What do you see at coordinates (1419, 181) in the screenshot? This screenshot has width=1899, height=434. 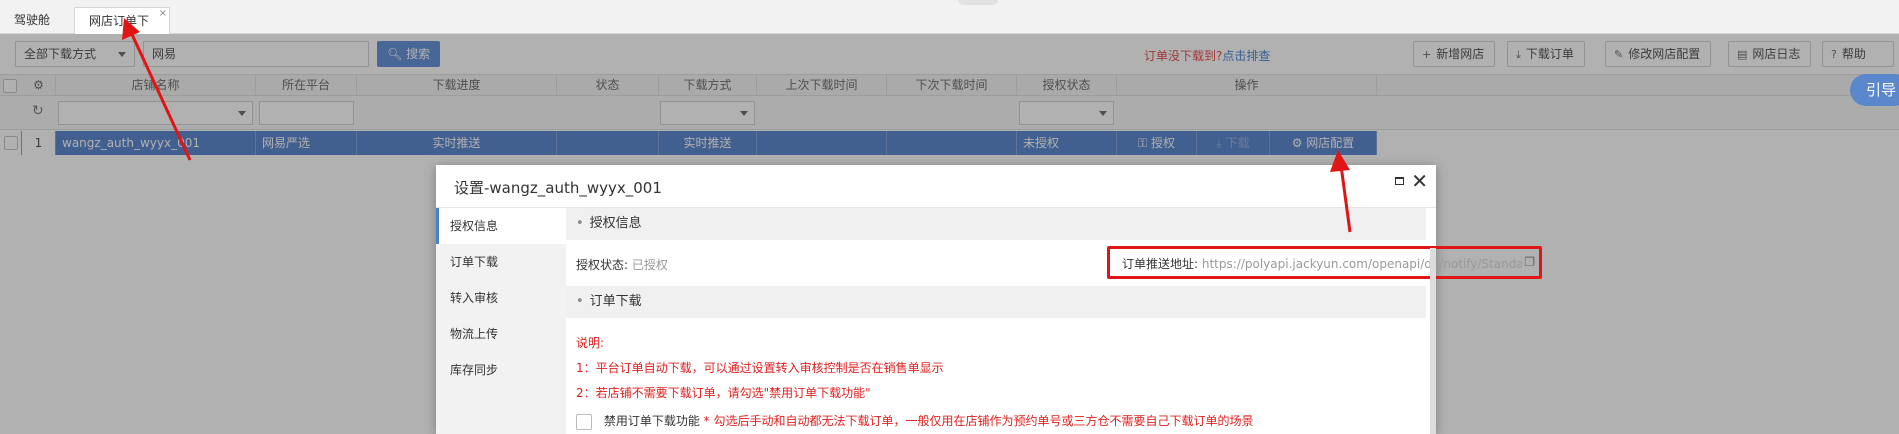 I see `close-icon: ✕` at bounding box center [1419, 181].